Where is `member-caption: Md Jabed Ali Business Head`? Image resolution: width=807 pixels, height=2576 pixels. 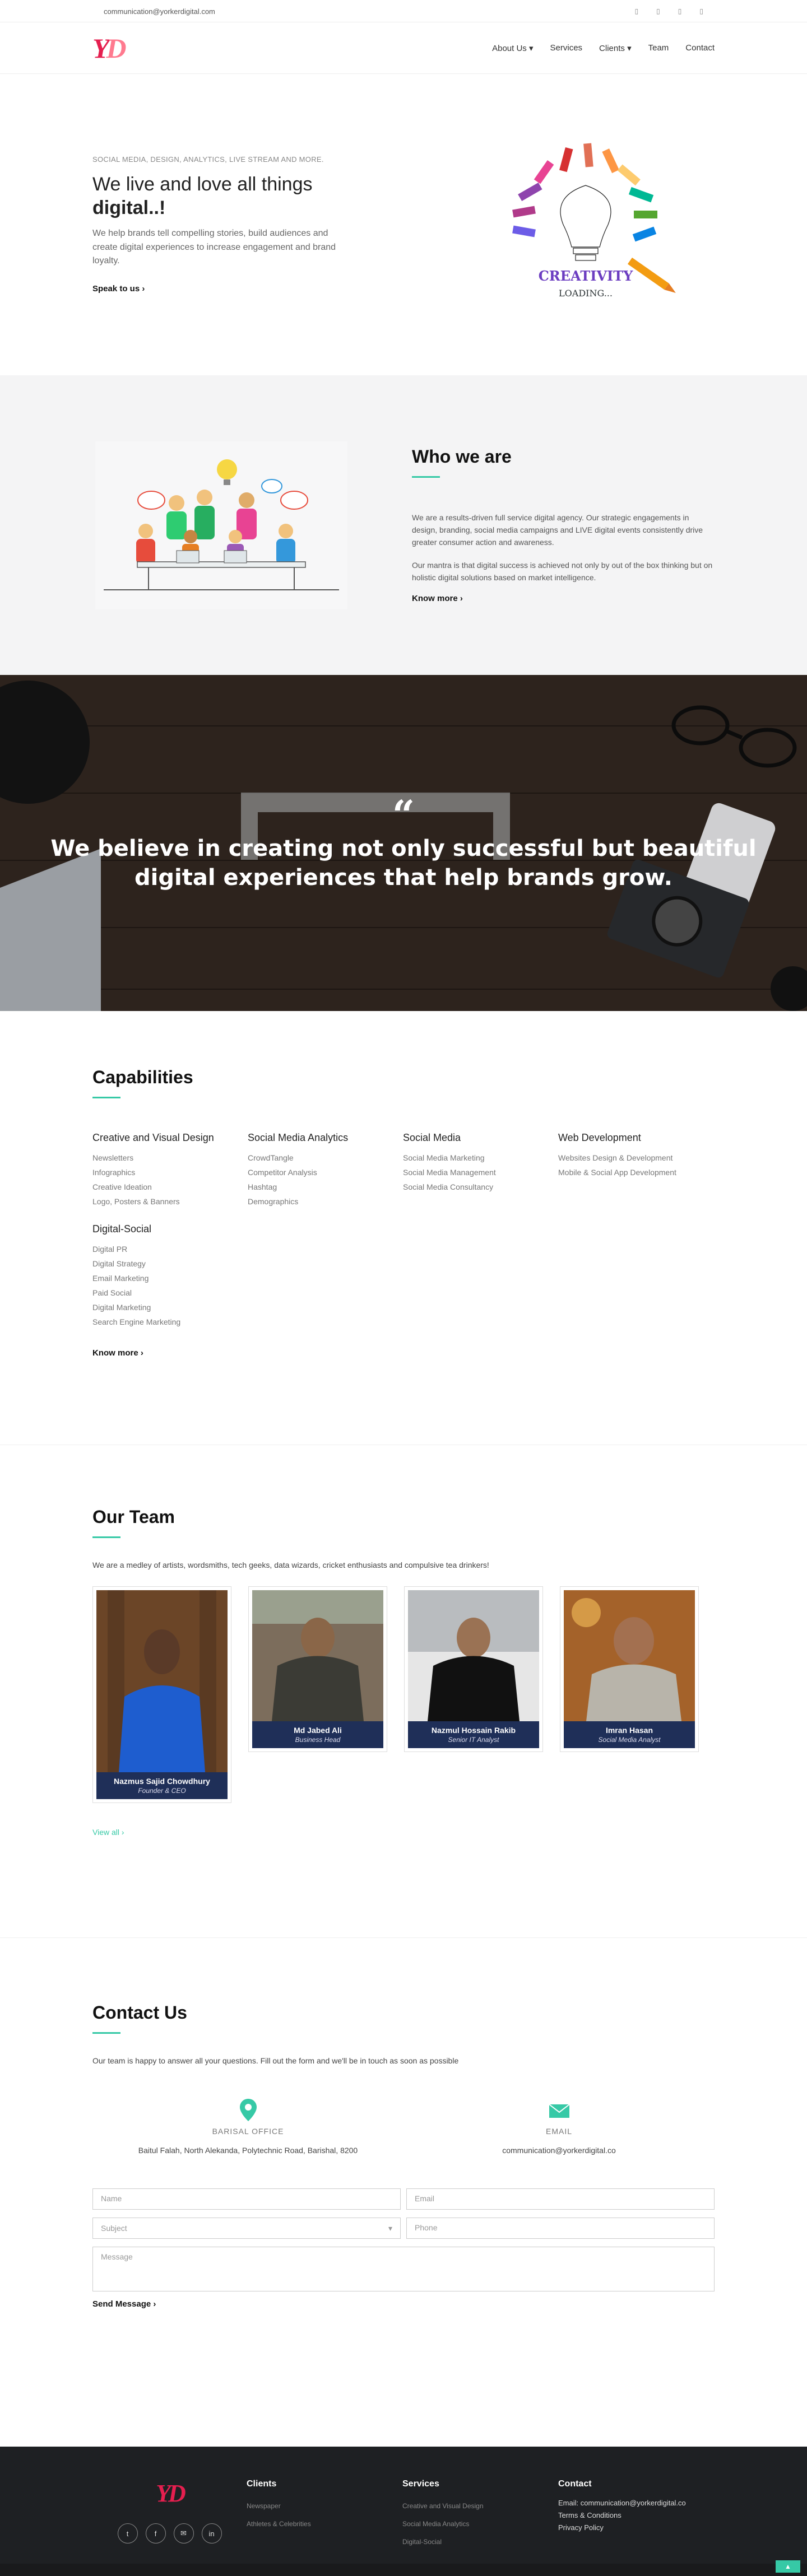
member-caption: Md Jabed Ali Business Head is located at coordinates (317, 1734).